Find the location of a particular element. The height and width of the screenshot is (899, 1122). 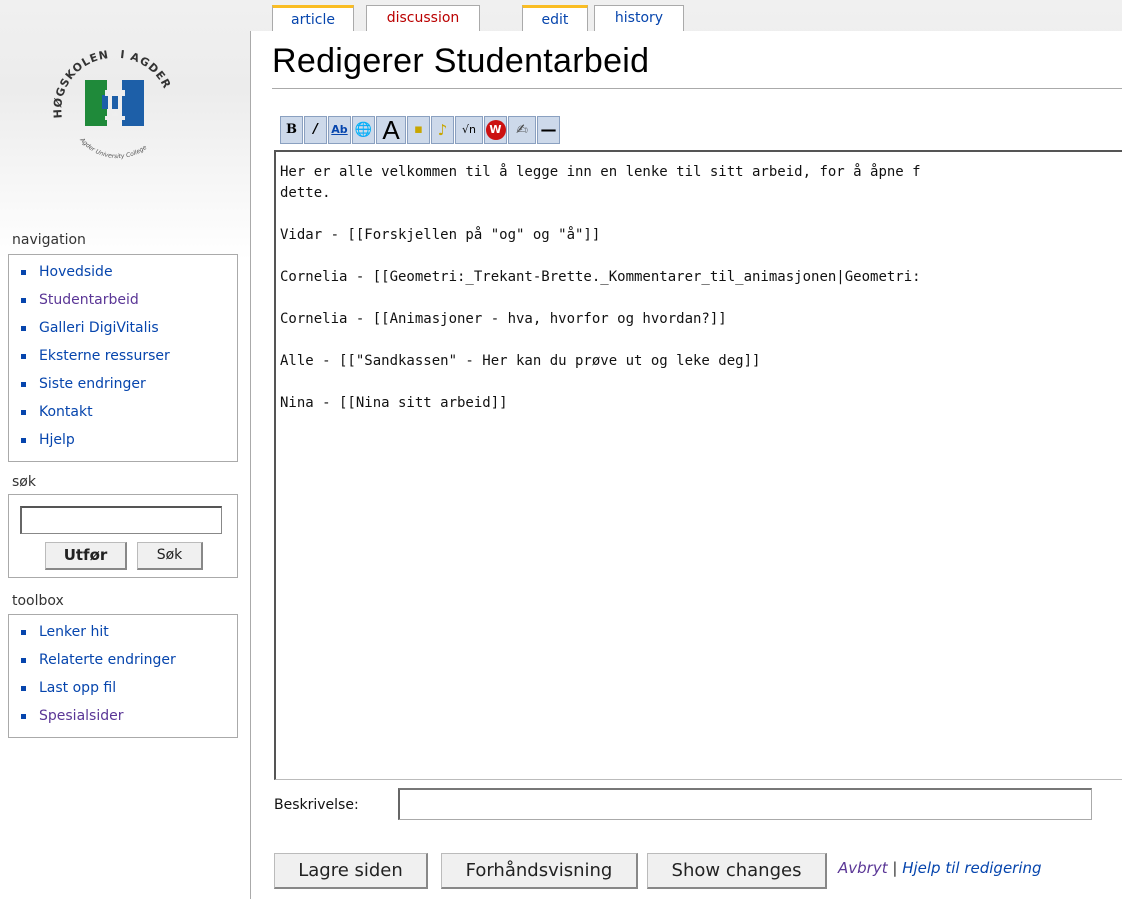

toolbox-item-lenker-hit: Lenker hit is located at coordinates (128, 632).